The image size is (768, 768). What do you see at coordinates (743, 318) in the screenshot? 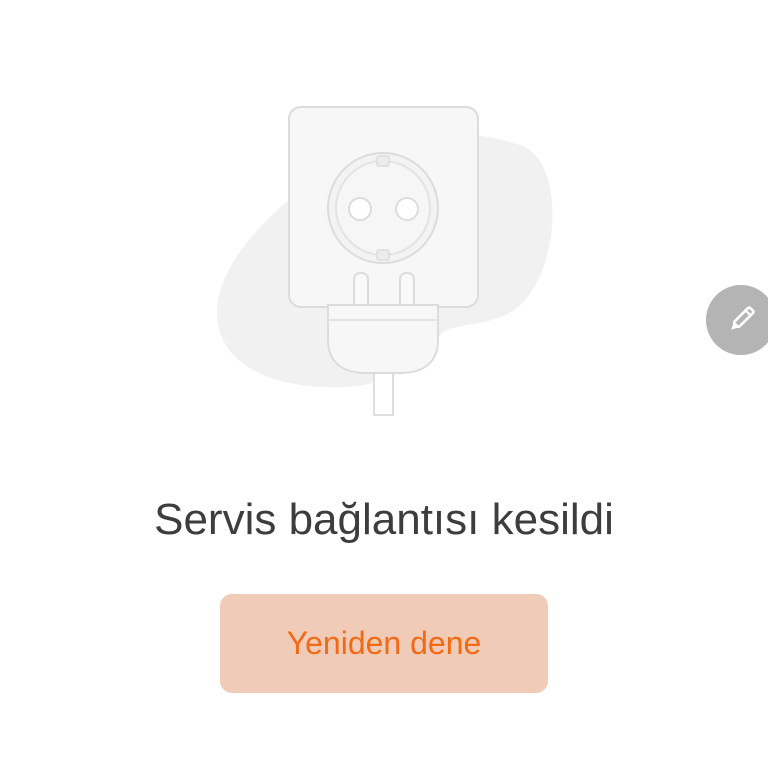
I see `pencil-icon` at bounding box center [743, 318].